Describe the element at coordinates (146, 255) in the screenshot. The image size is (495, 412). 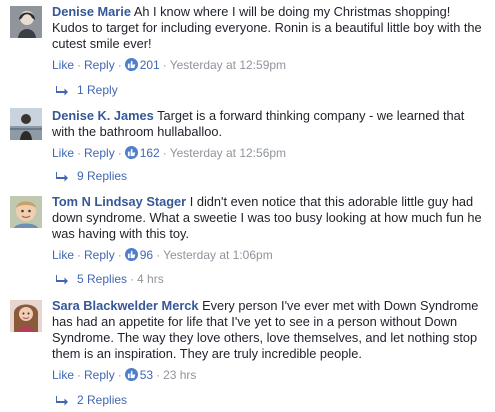
I see `like-count: 96` at that location.